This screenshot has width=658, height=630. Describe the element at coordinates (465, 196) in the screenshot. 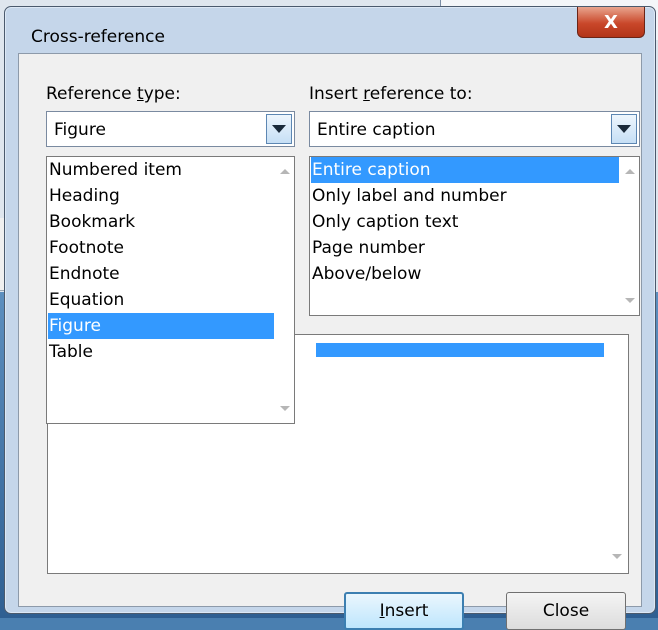

I see `list-item: Only label and number` at that location.